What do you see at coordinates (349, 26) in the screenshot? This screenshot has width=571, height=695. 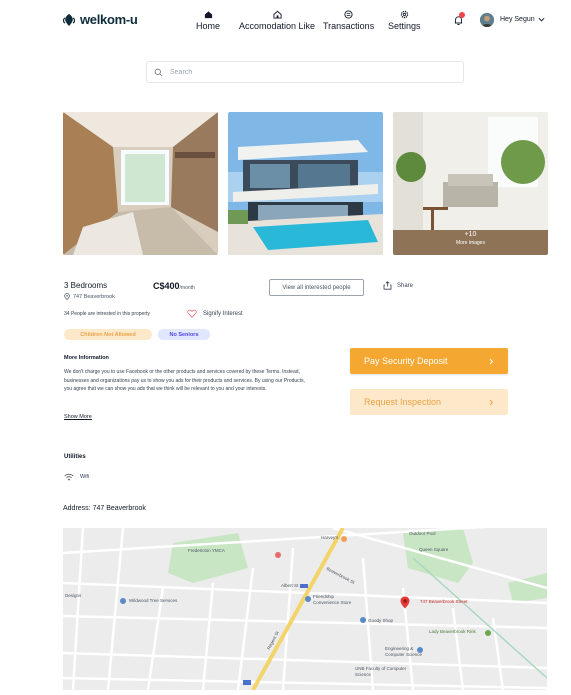 I see `nav-transactions-label: Transactions` at bounding box center [349, 26].